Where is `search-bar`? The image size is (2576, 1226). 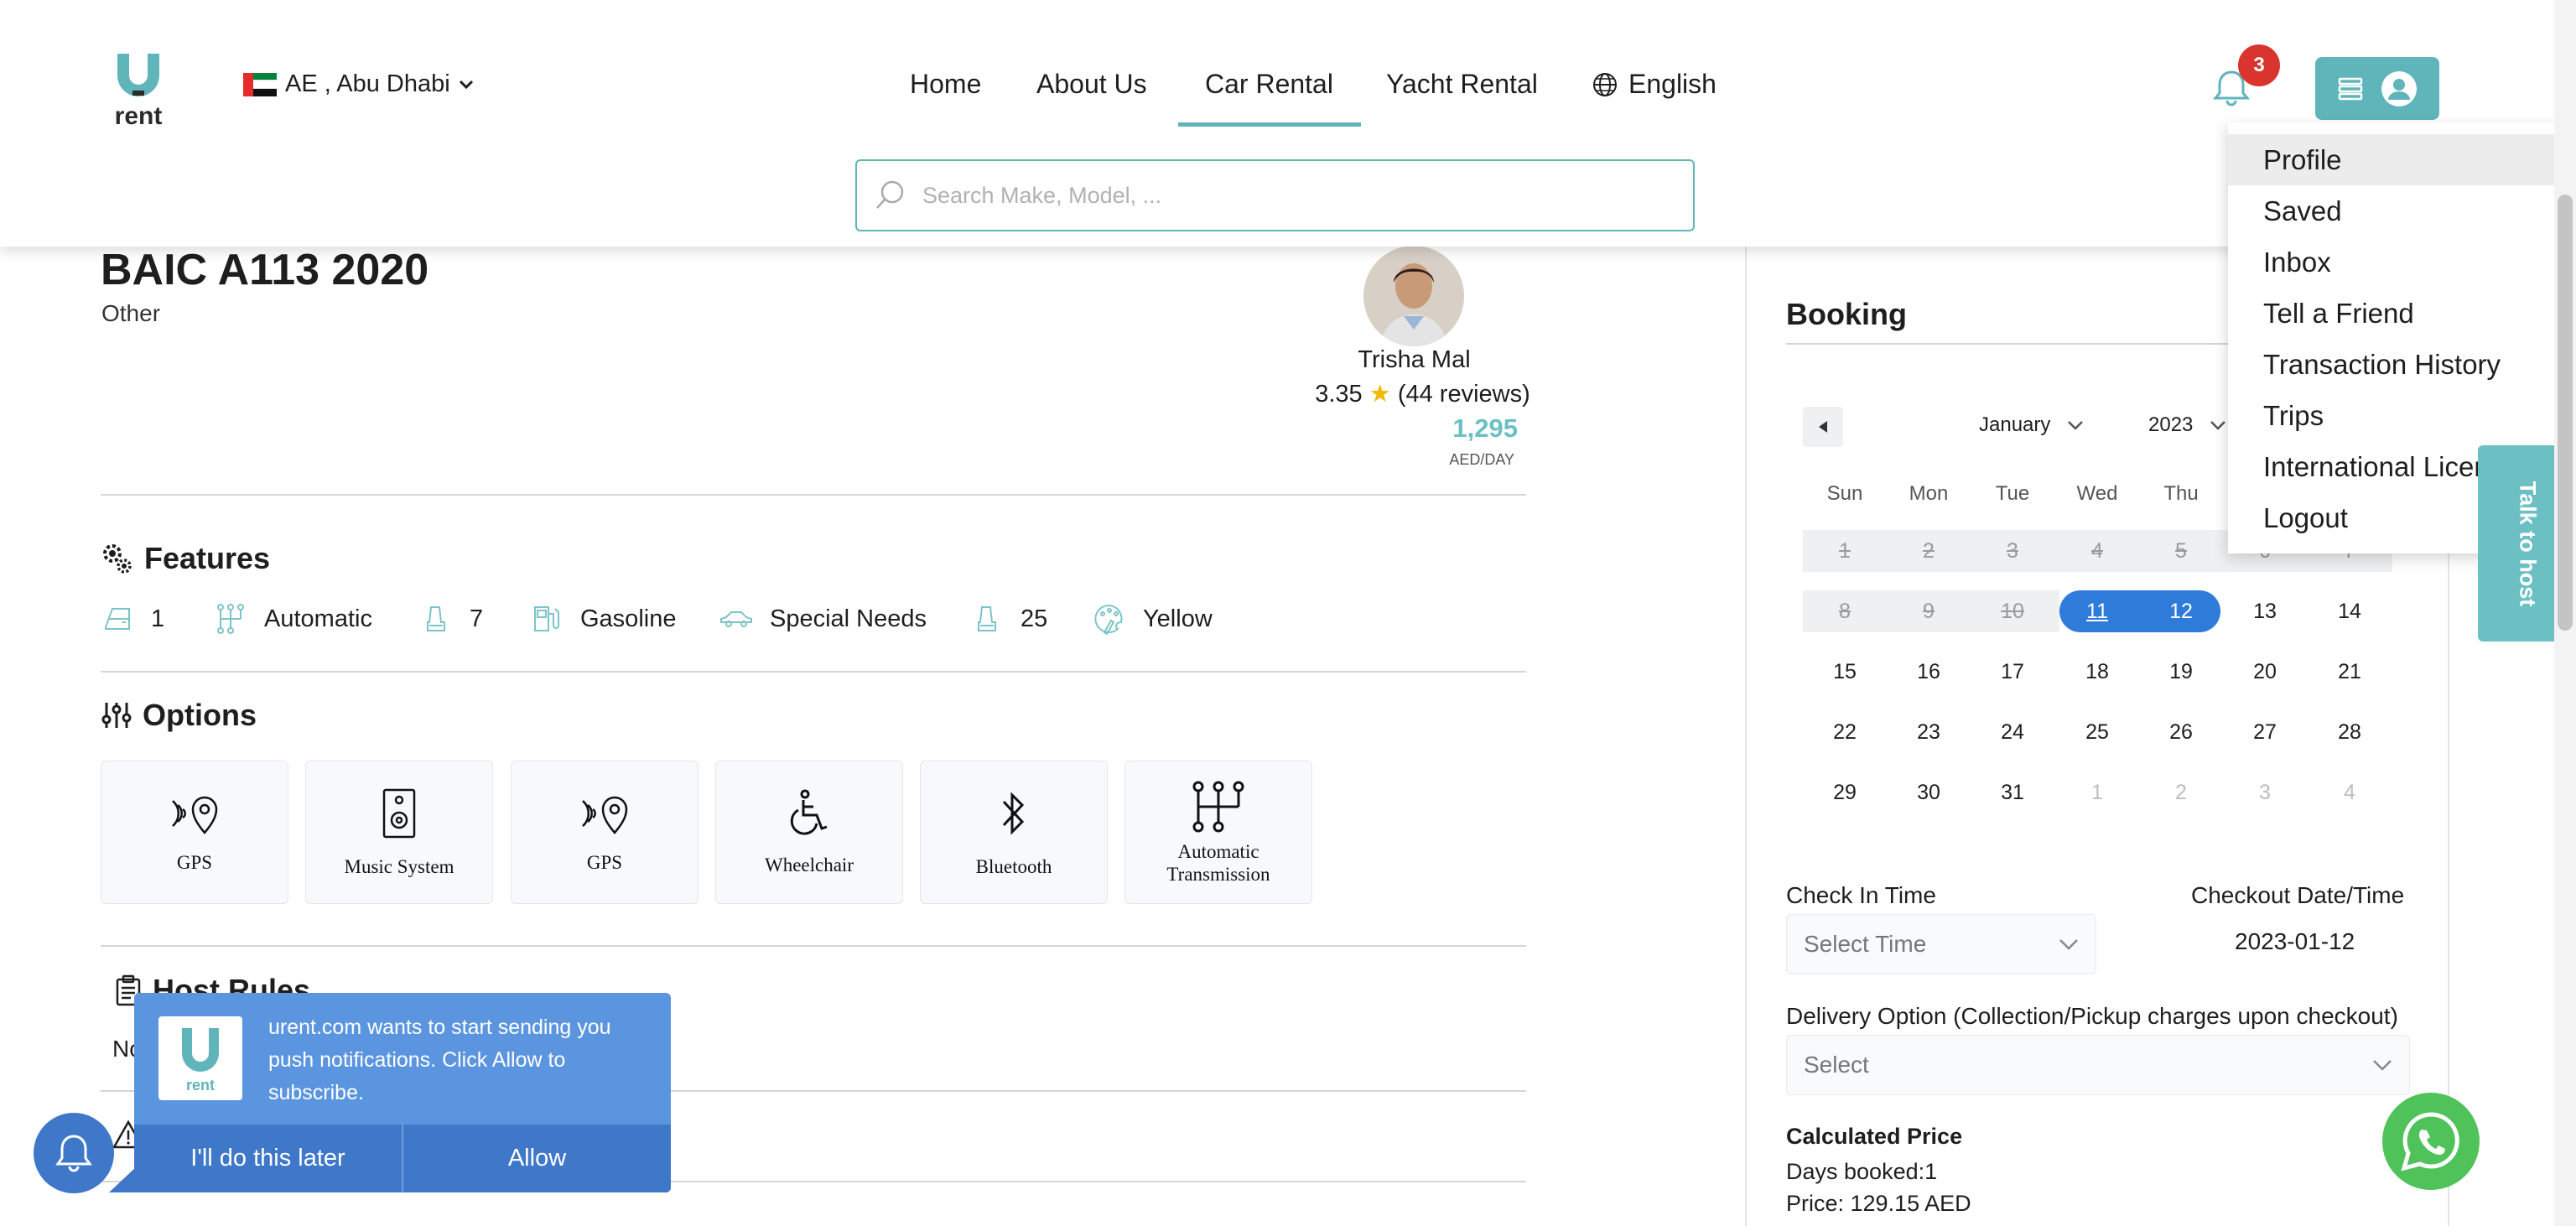 search-bar is located at coordinates (1275, 195).